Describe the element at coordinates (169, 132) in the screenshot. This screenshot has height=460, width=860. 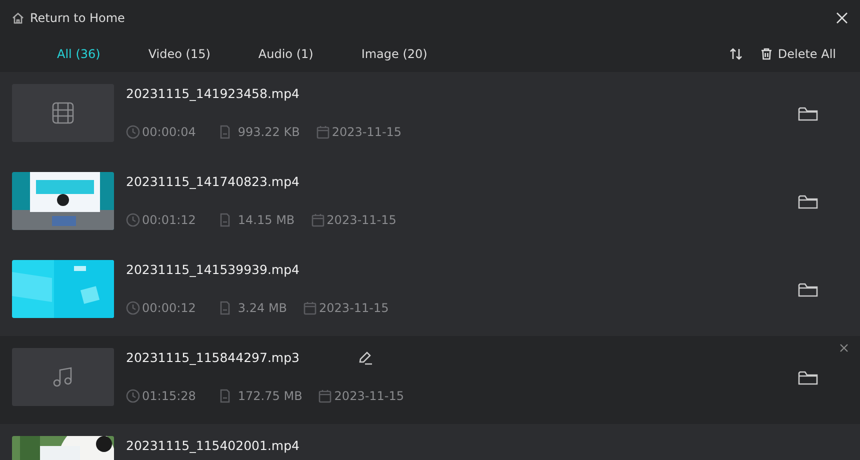
I see `duration: 00:00:04` at that location.